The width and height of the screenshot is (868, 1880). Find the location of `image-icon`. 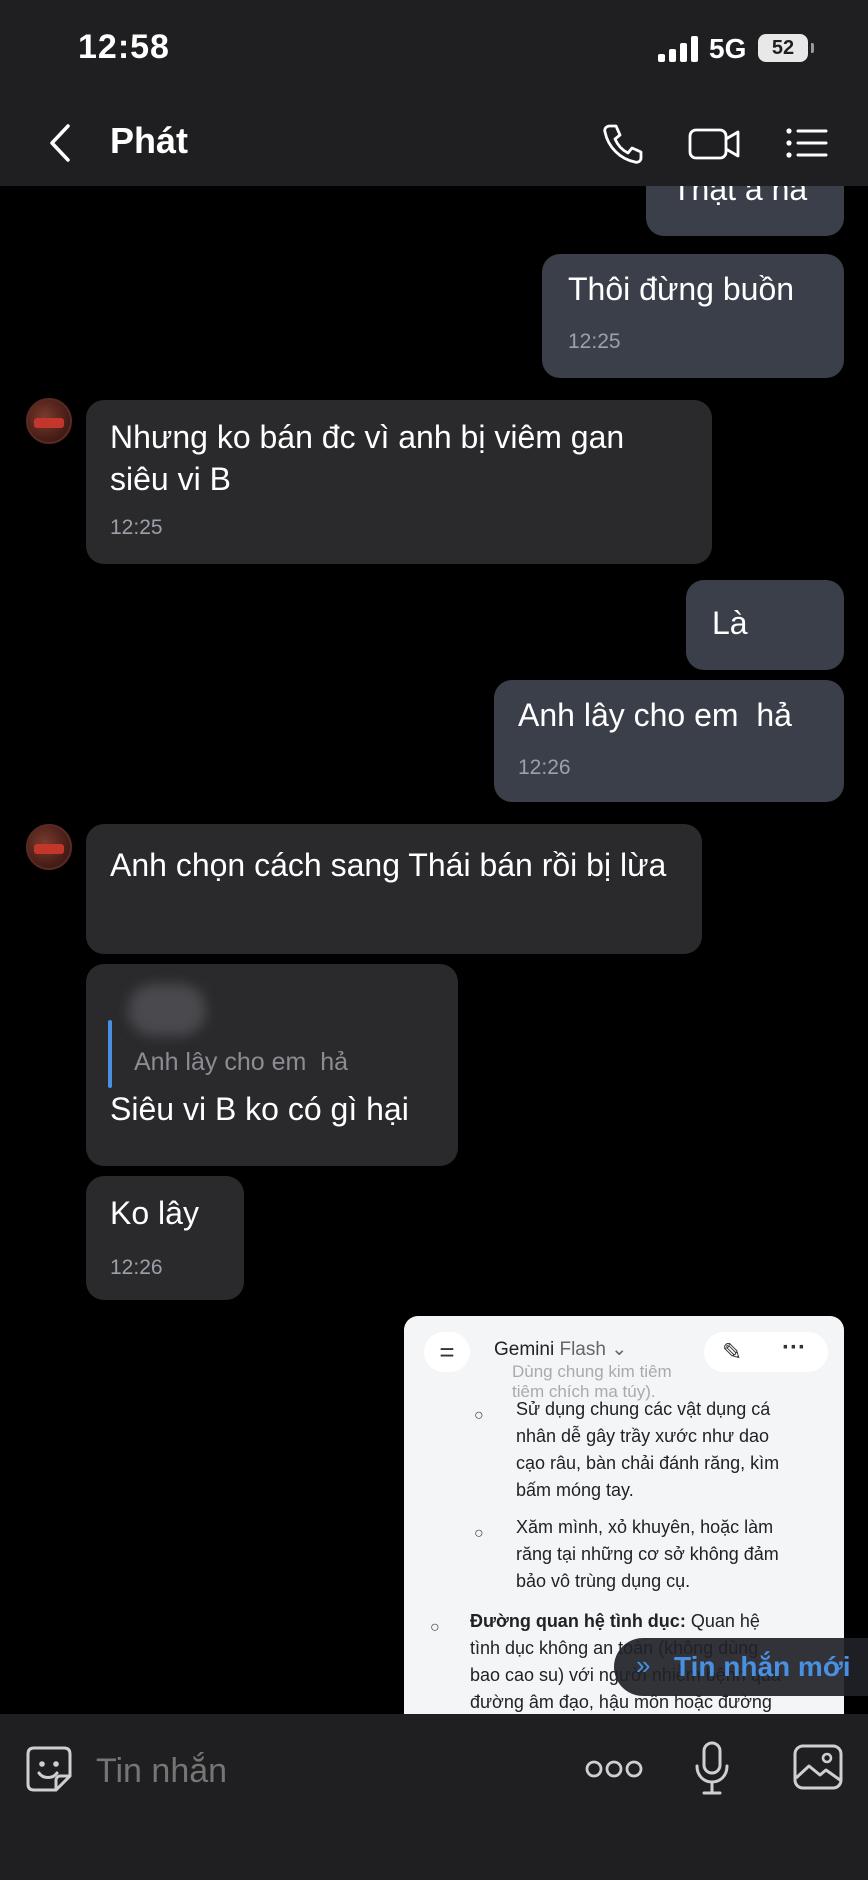

image-icon is located at coordinates (818, 1767).